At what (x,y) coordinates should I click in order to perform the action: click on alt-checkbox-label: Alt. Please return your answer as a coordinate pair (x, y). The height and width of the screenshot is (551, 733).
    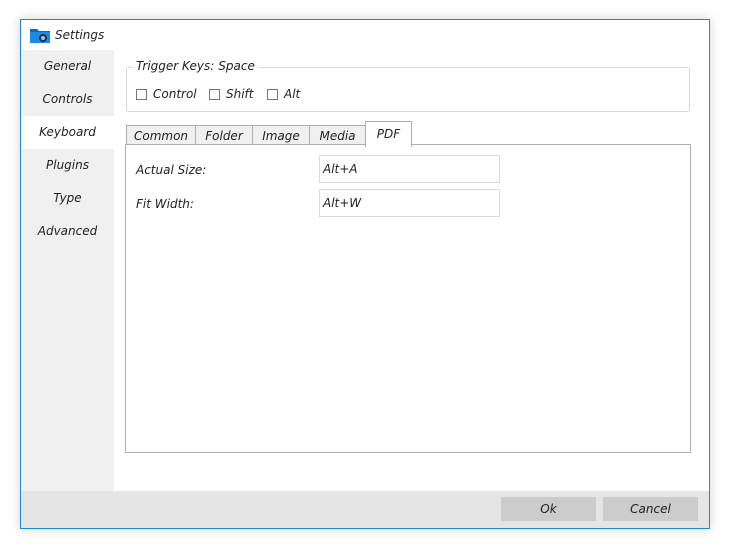
    Looking at the image, I should click on (292, 94).